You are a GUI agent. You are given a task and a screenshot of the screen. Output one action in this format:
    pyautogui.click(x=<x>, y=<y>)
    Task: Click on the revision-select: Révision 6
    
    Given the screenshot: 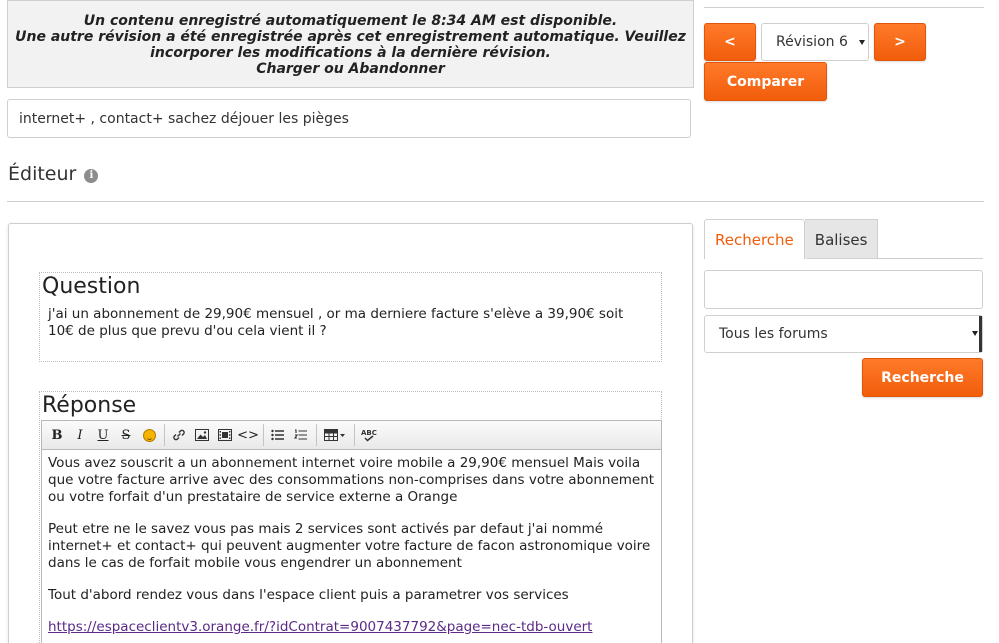 What is the action you would take?
    pyautogui.click(x=815, y=42)
    